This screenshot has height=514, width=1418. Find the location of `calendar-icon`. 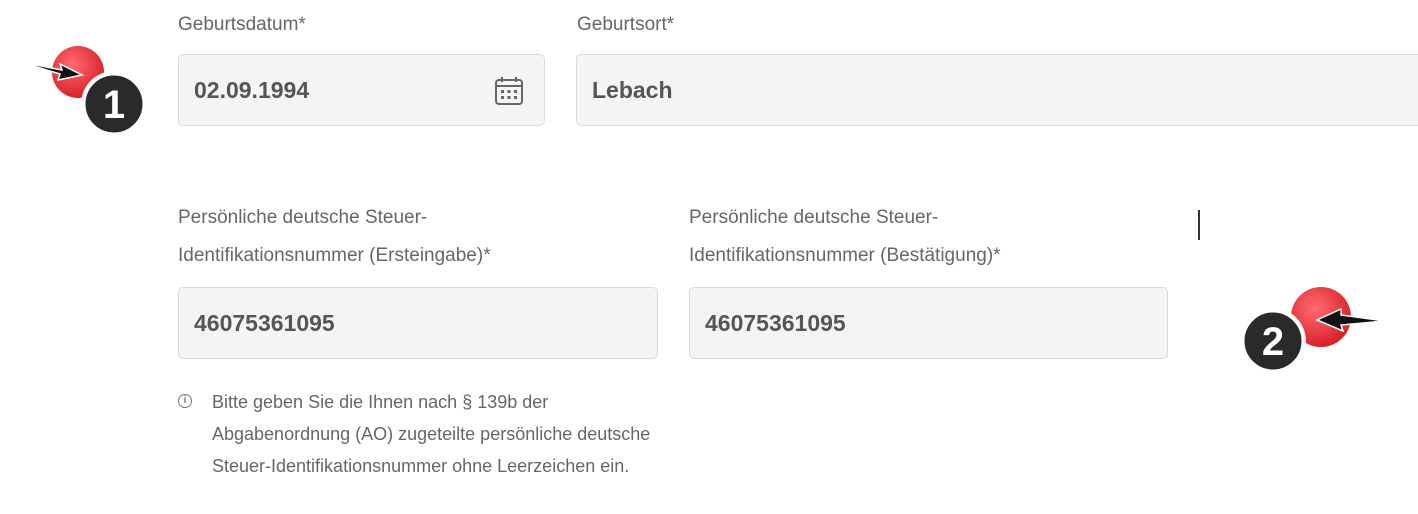

calendar-icon is located at coordinates (509, 91).